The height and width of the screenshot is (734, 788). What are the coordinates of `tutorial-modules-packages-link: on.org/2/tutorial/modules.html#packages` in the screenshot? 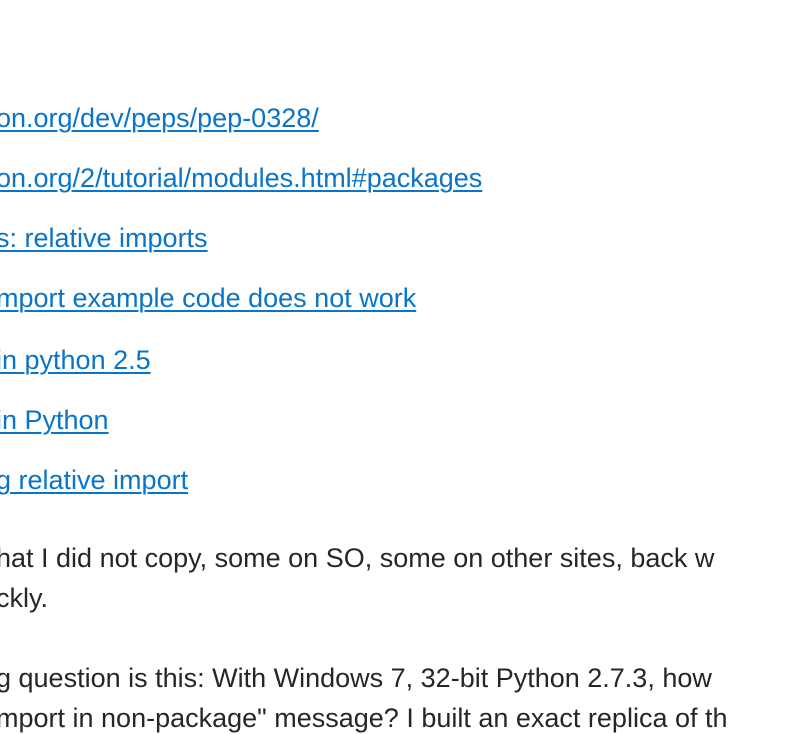 It's located at (241, 178).